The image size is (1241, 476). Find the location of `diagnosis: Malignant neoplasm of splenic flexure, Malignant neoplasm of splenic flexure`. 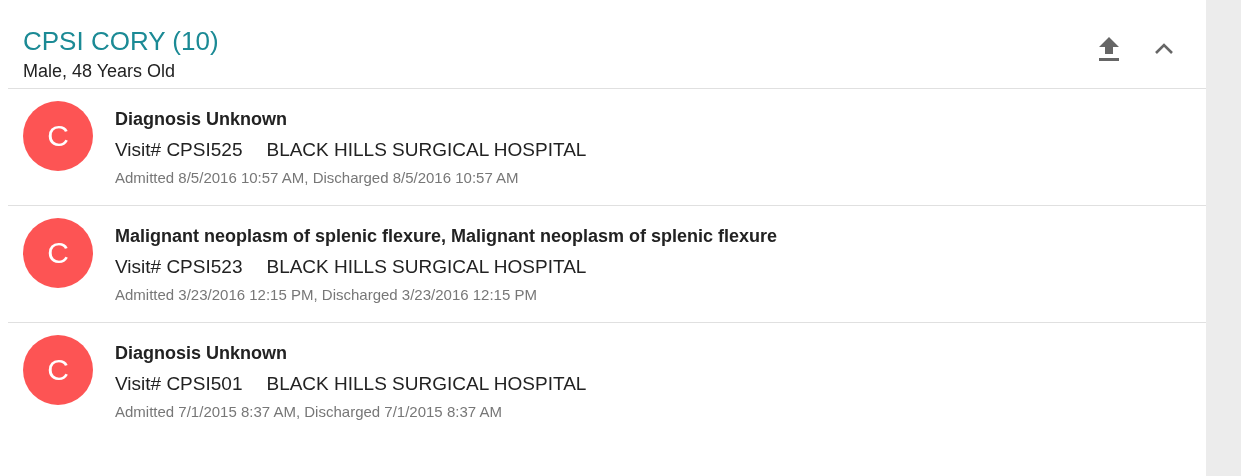

diagnosis: Malignant neoplasm of splenic flexure, Malignant neoplasm of splenic flexure is located at coordinates (446, 236).